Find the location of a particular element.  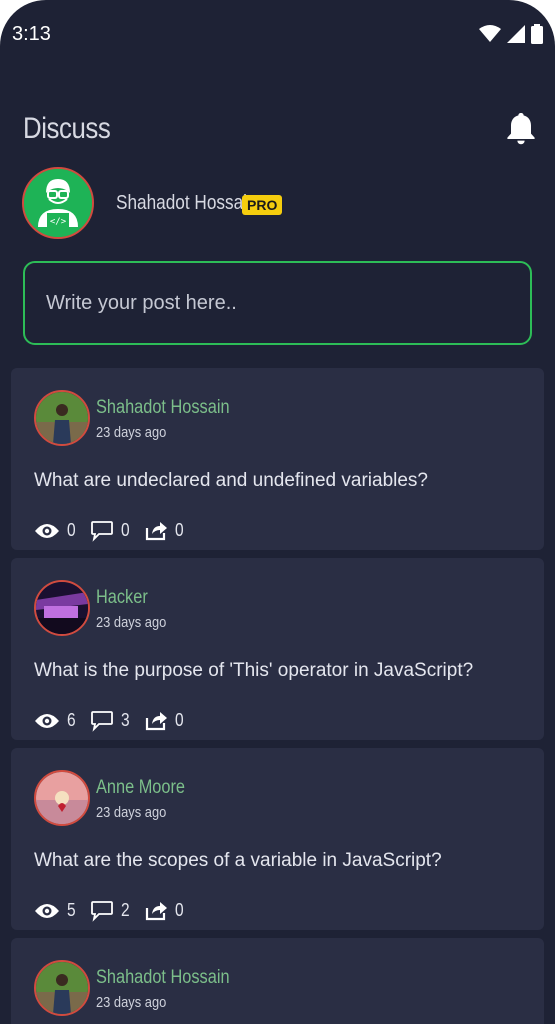

stage-photo-icon is located at coordinates (62, 608).